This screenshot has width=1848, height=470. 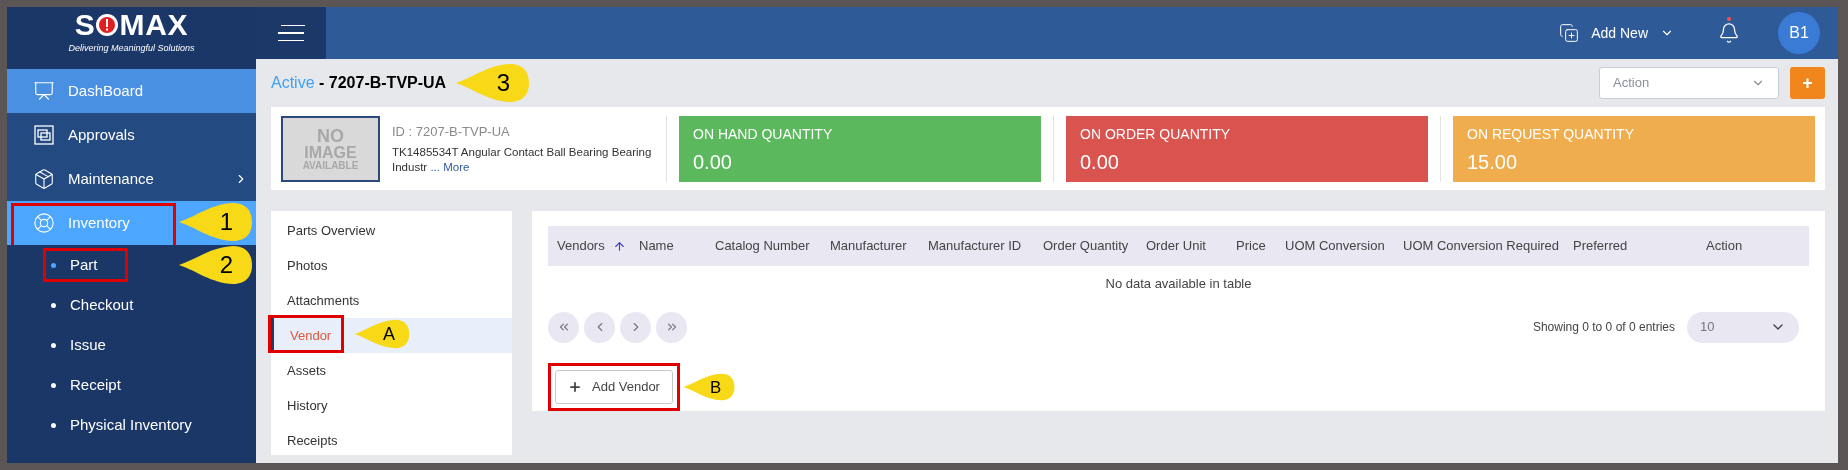 What do you see at coordinates (111, 178) in the screenshot?
I see `nav-label: Maintenance` at bounding box center [111, 178].